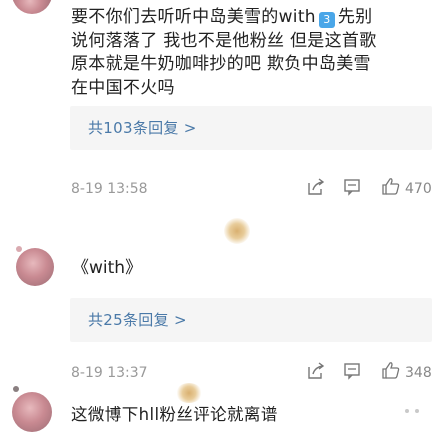  I want to click on replies-panel: 共103条回复 >, so click(251, 128).